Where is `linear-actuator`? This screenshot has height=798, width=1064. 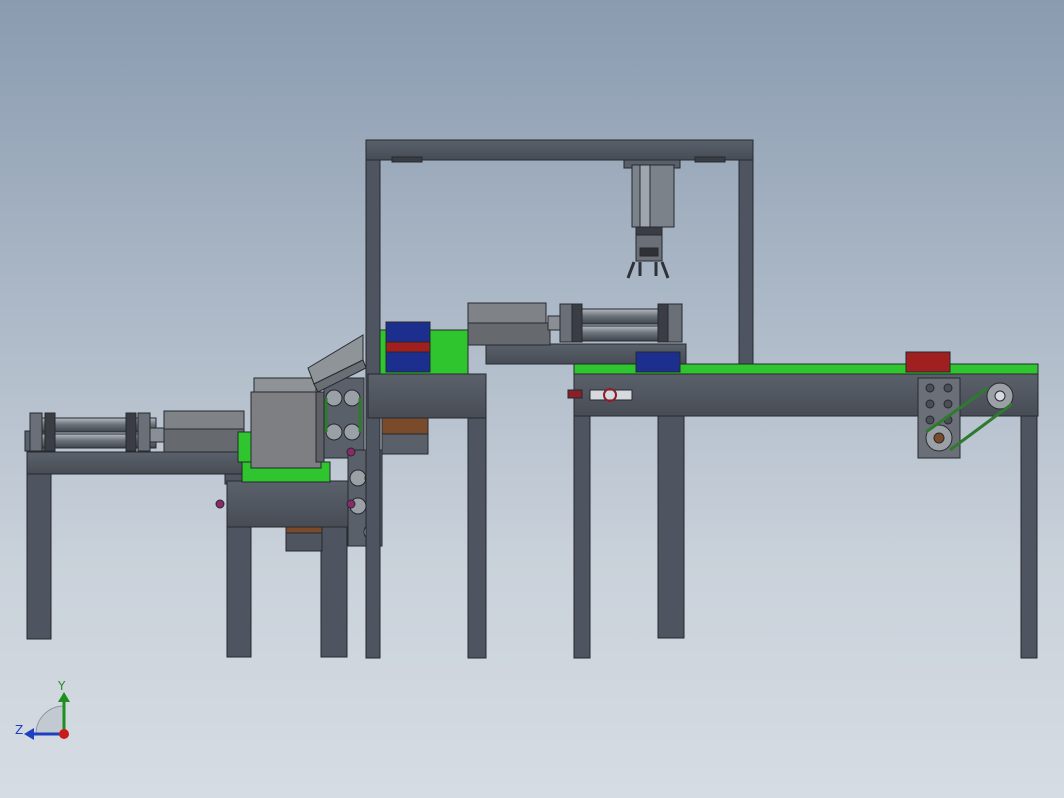
linear-actuator is located at coordinates (653, 196).